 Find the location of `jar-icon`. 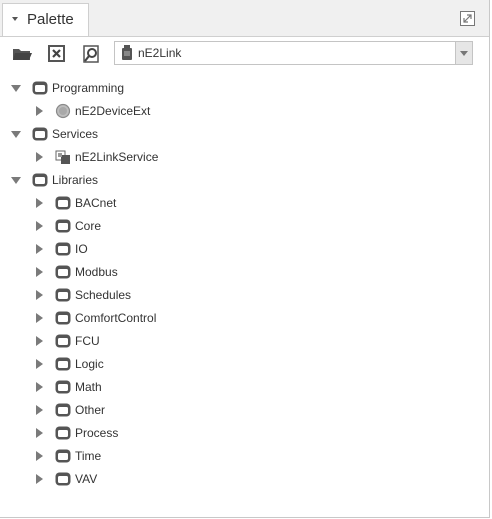

jar-icon is located at coordinates (127, 52).